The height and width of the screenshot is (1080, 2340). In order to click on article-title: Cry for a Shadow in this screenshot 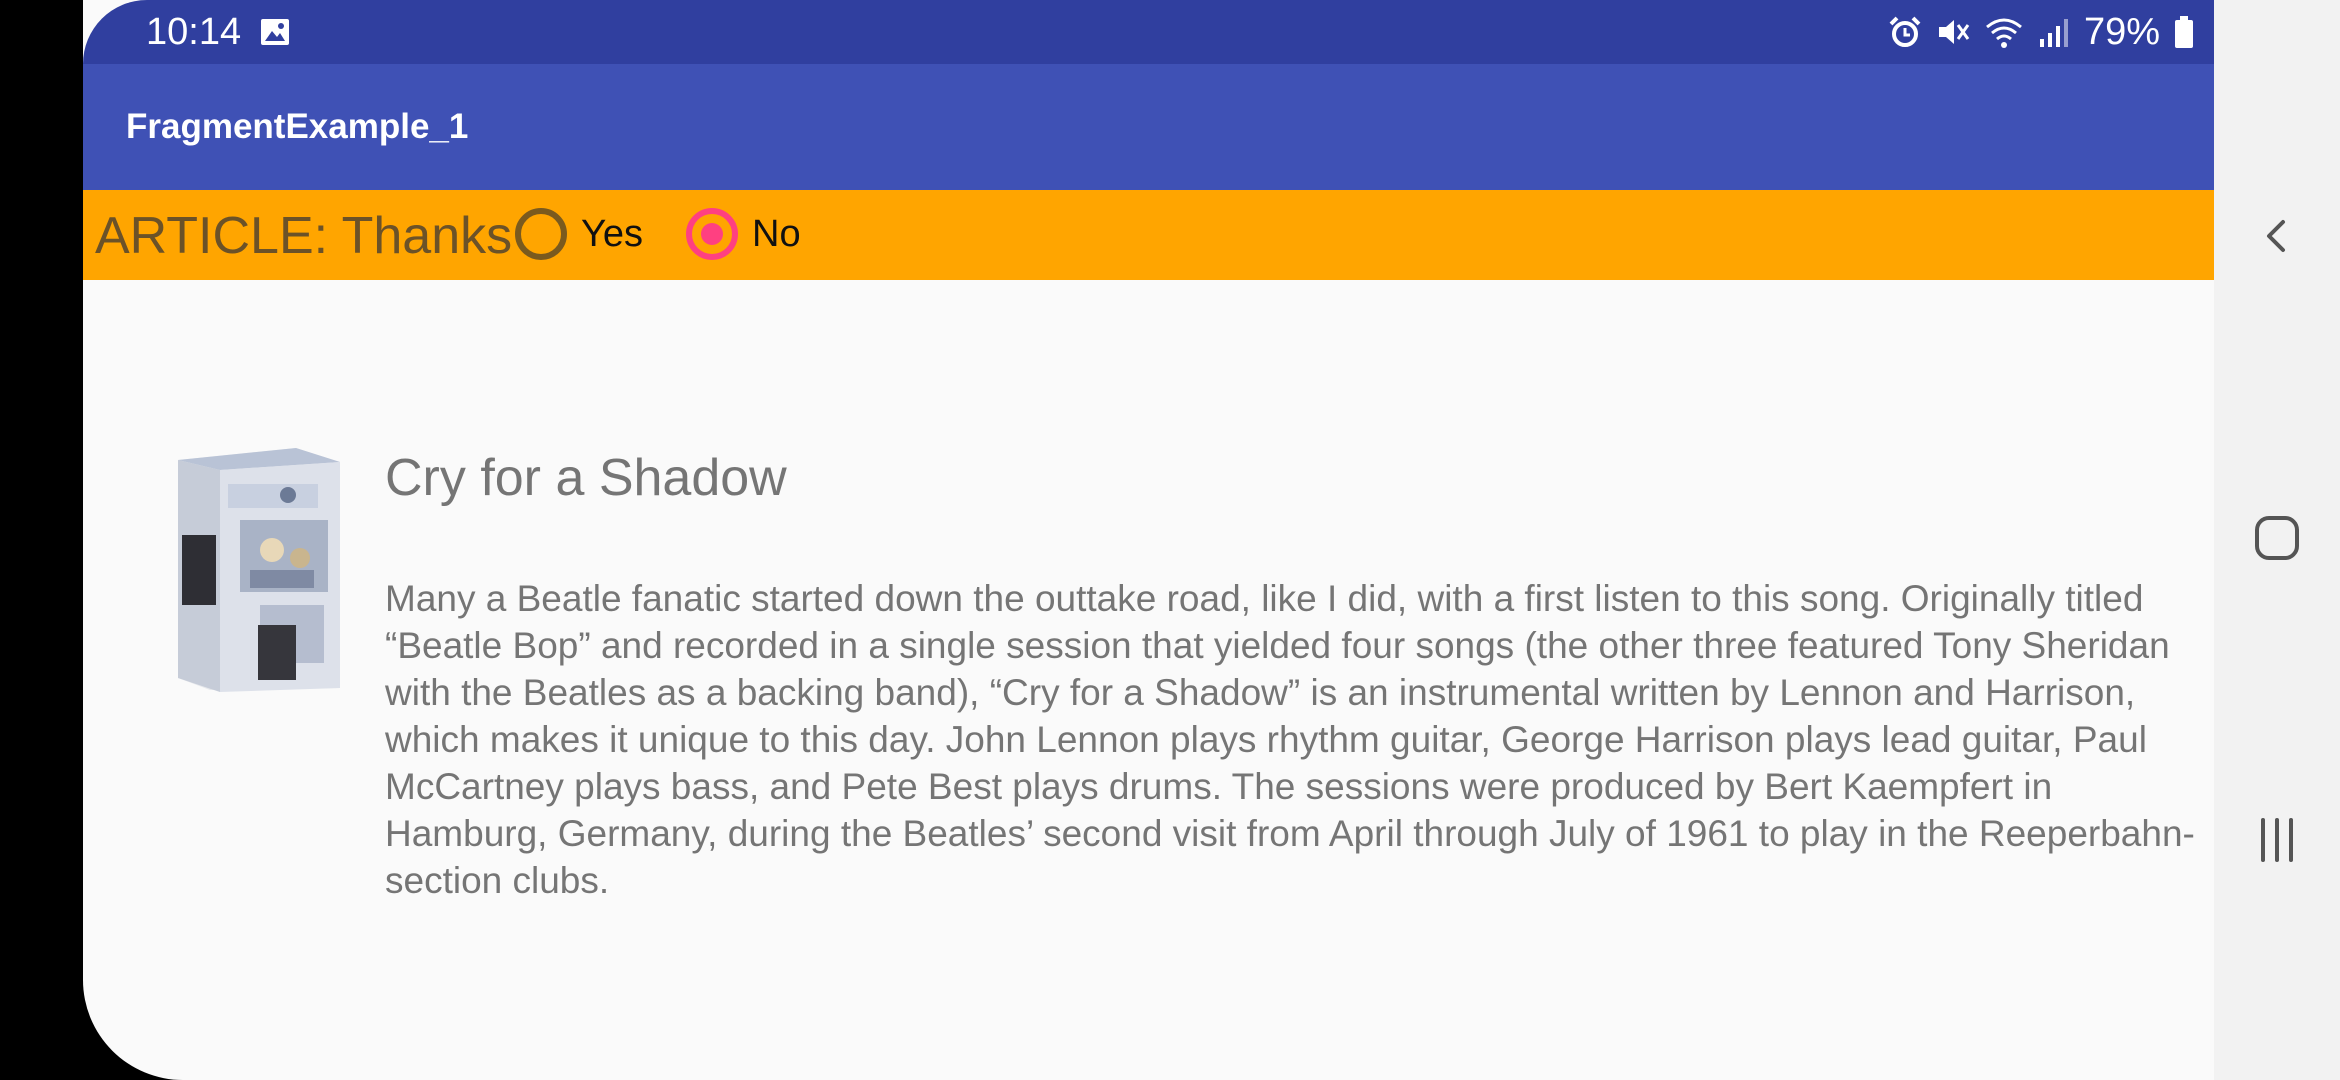, I will do `click(586, 478)`.